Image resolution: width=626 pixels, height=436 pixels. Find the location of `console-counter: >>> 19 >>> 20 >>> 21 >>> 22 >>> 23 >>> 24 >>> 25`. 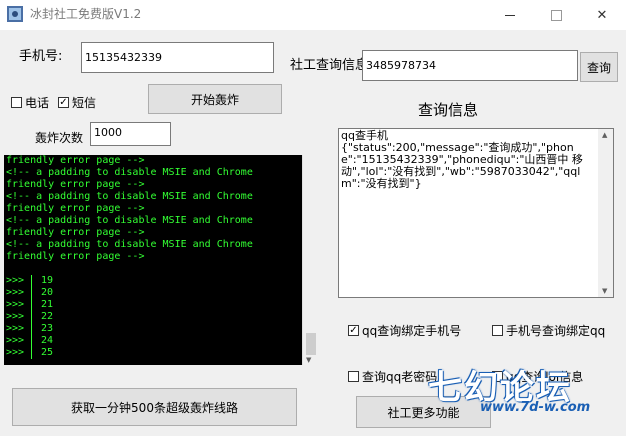

console-counter: >>> 19 >>> 20 >>> 21 >>> 22 >>> 23 >>> 24 >>> 25 is located at coordinates (28, 317).